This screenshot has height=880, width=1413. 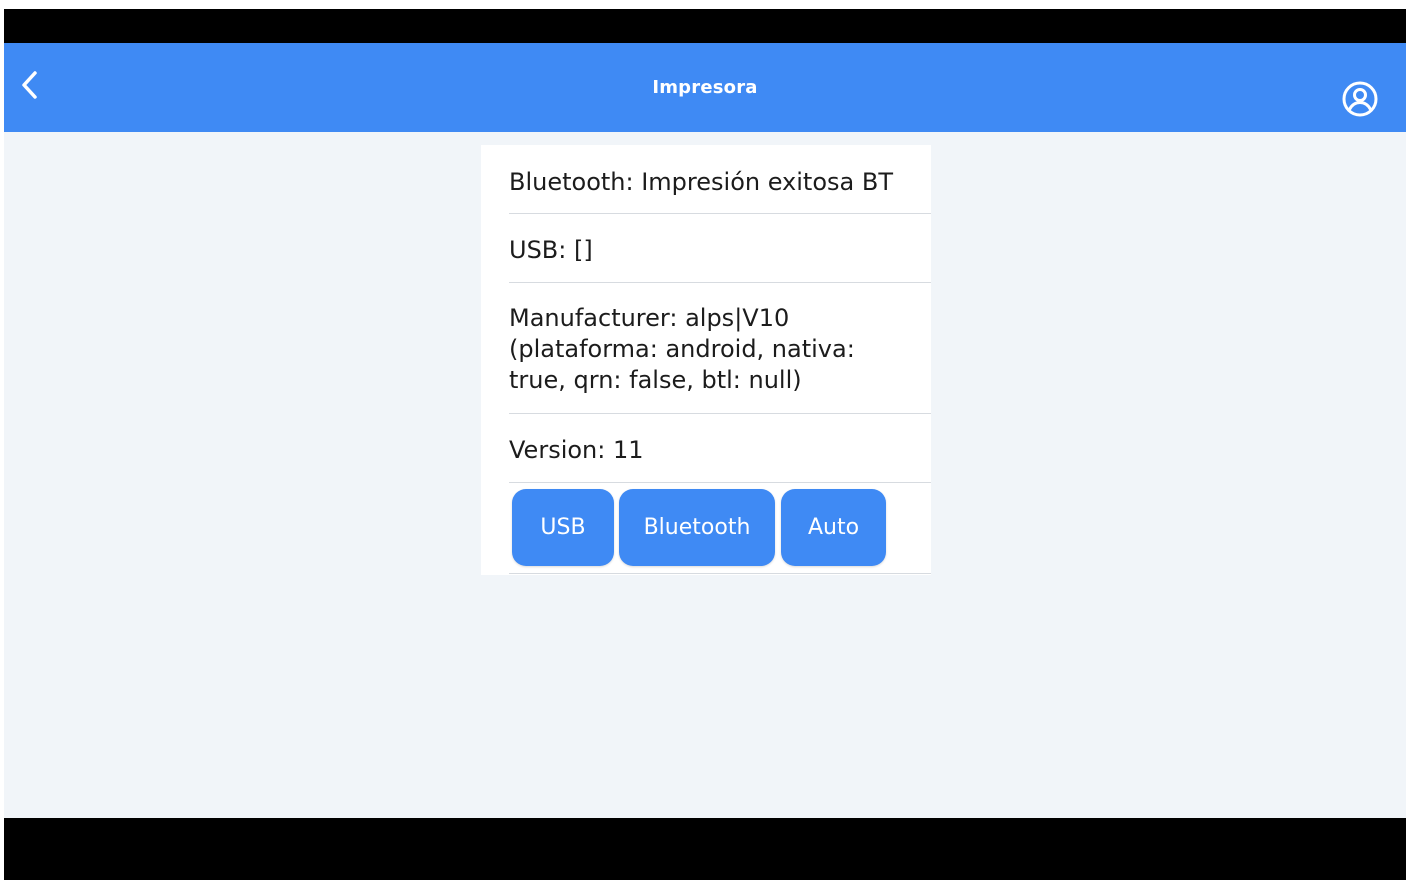 What do you see at coordinates (833, 527) in the screenshot?
I see `auto-button: Auto` at bounding box center [833, 527].